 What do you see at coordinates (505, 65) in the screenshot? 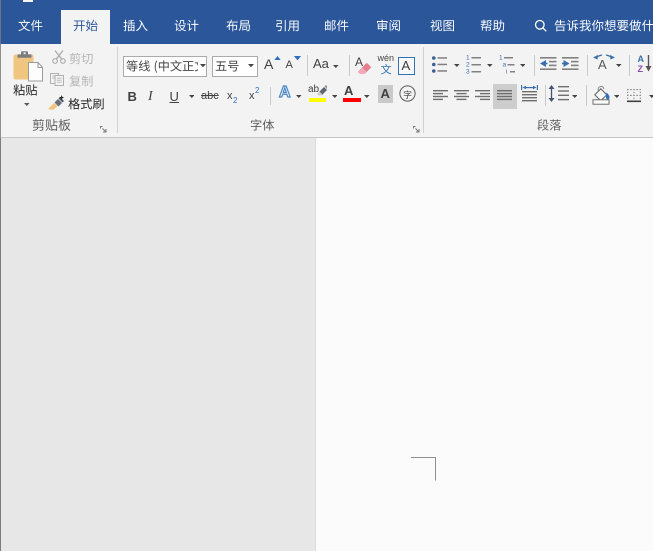
I see `svg-text: a` at bounding box center [505, 65].